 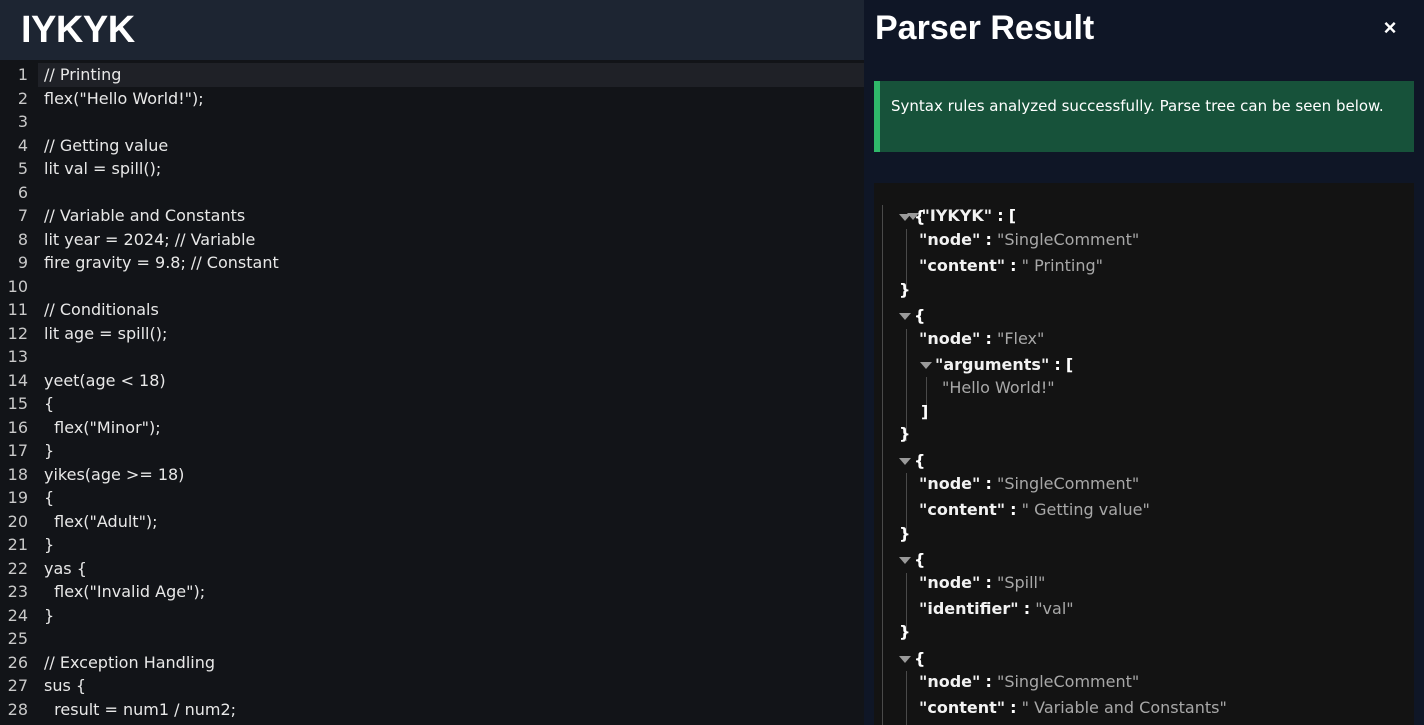 What do you see at coordinates (432, 568) in the screenshot?
I see `code-line: 22 yas {` at bounding box center [432, 568].